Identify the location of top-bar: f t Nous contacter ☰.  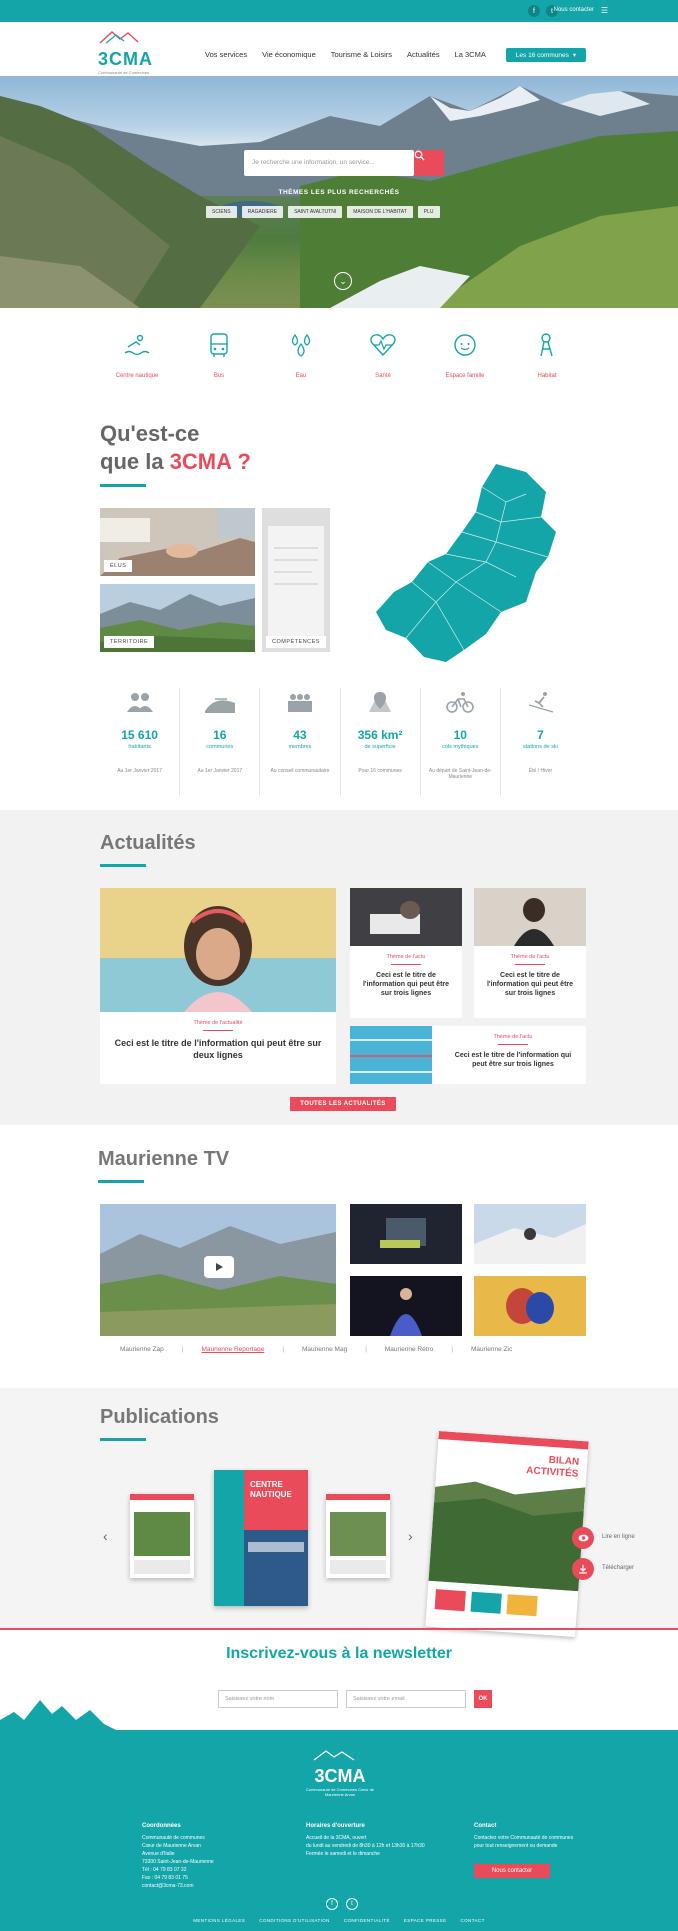
(339, 11).